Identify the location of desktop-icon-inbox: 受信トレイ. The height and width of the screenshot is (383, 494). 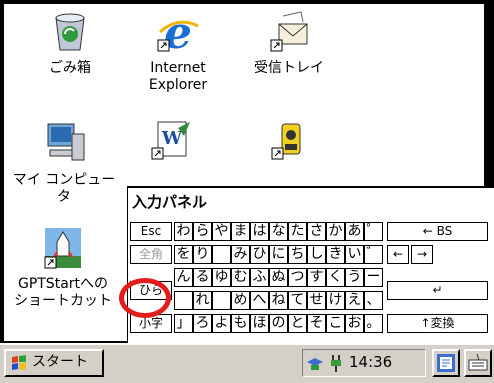
(289, 43).